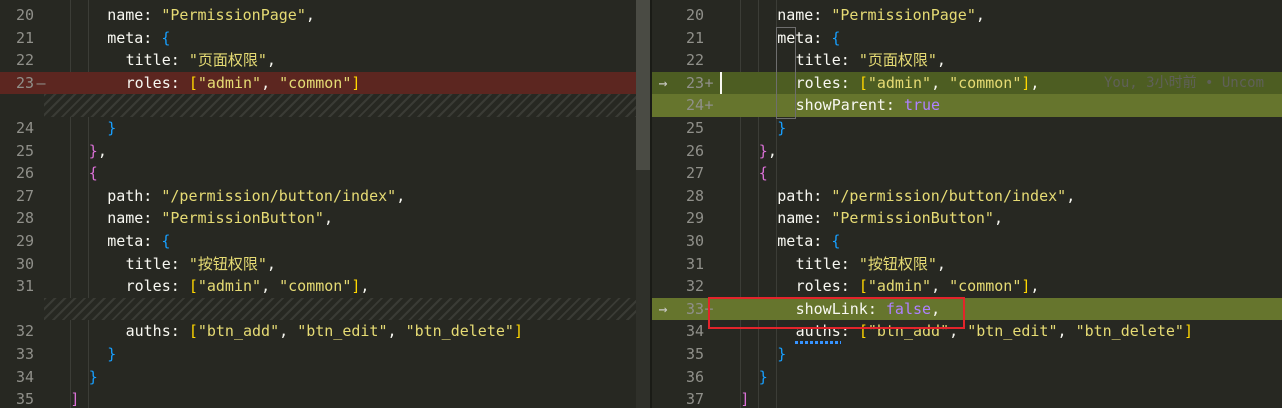 This screenshot has width=1282, height=408. What do you see at coordinates (849, 105) in the screenshot?
I see `code-token: showParent:` at bounding box center [849, 105].